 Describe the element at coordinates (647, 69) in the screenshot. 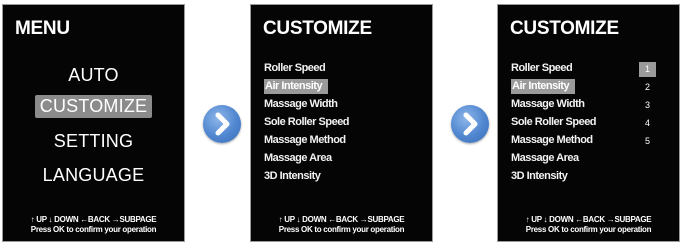

I see `level-option: 1` at that location.